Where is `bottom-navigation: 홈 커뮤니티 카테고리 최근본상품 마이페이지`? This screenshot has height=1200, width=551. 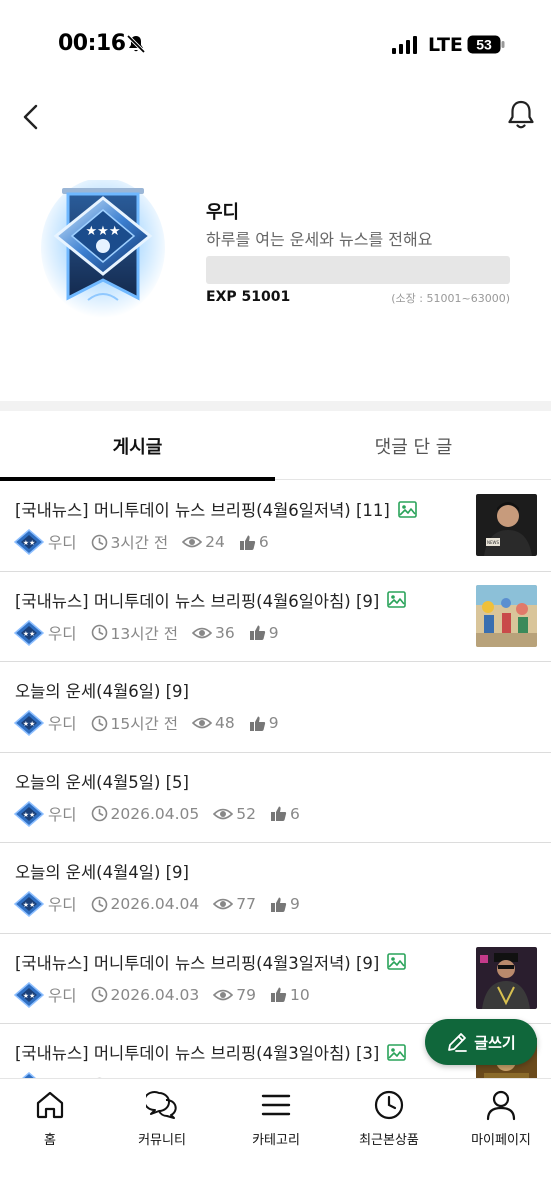 bottom-navigation: 홈 커뮤니티 카테고리 최근본상품 마이페이지 is located at coordinates (275, 1139).